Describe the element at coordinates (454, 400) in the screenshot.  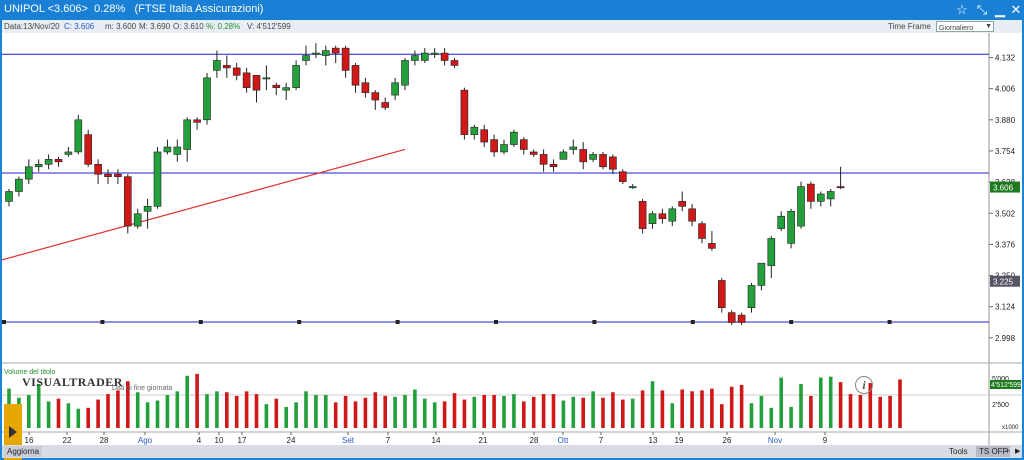
I see `volume-bars-group` at that location.